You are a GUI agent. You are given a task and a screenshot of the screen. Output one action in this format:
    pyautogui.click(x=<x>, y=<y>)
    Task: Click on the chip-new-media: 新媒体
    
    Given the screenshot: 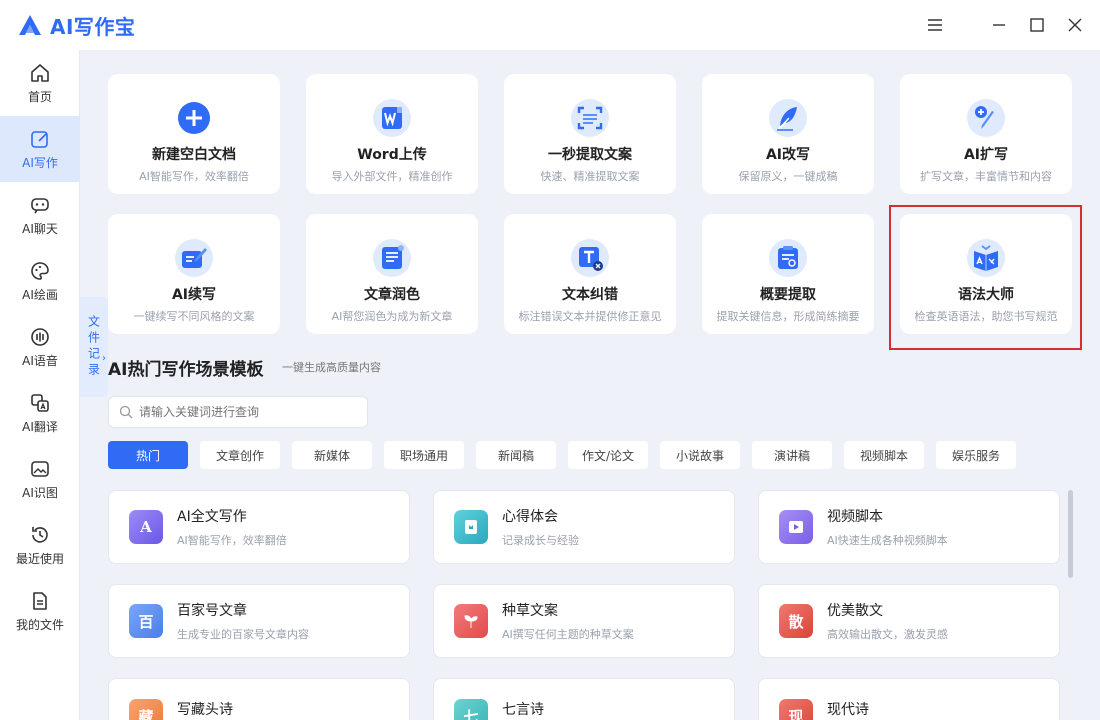 What is the action you would take?
    pyautogui.click(x=332, y=455)
    